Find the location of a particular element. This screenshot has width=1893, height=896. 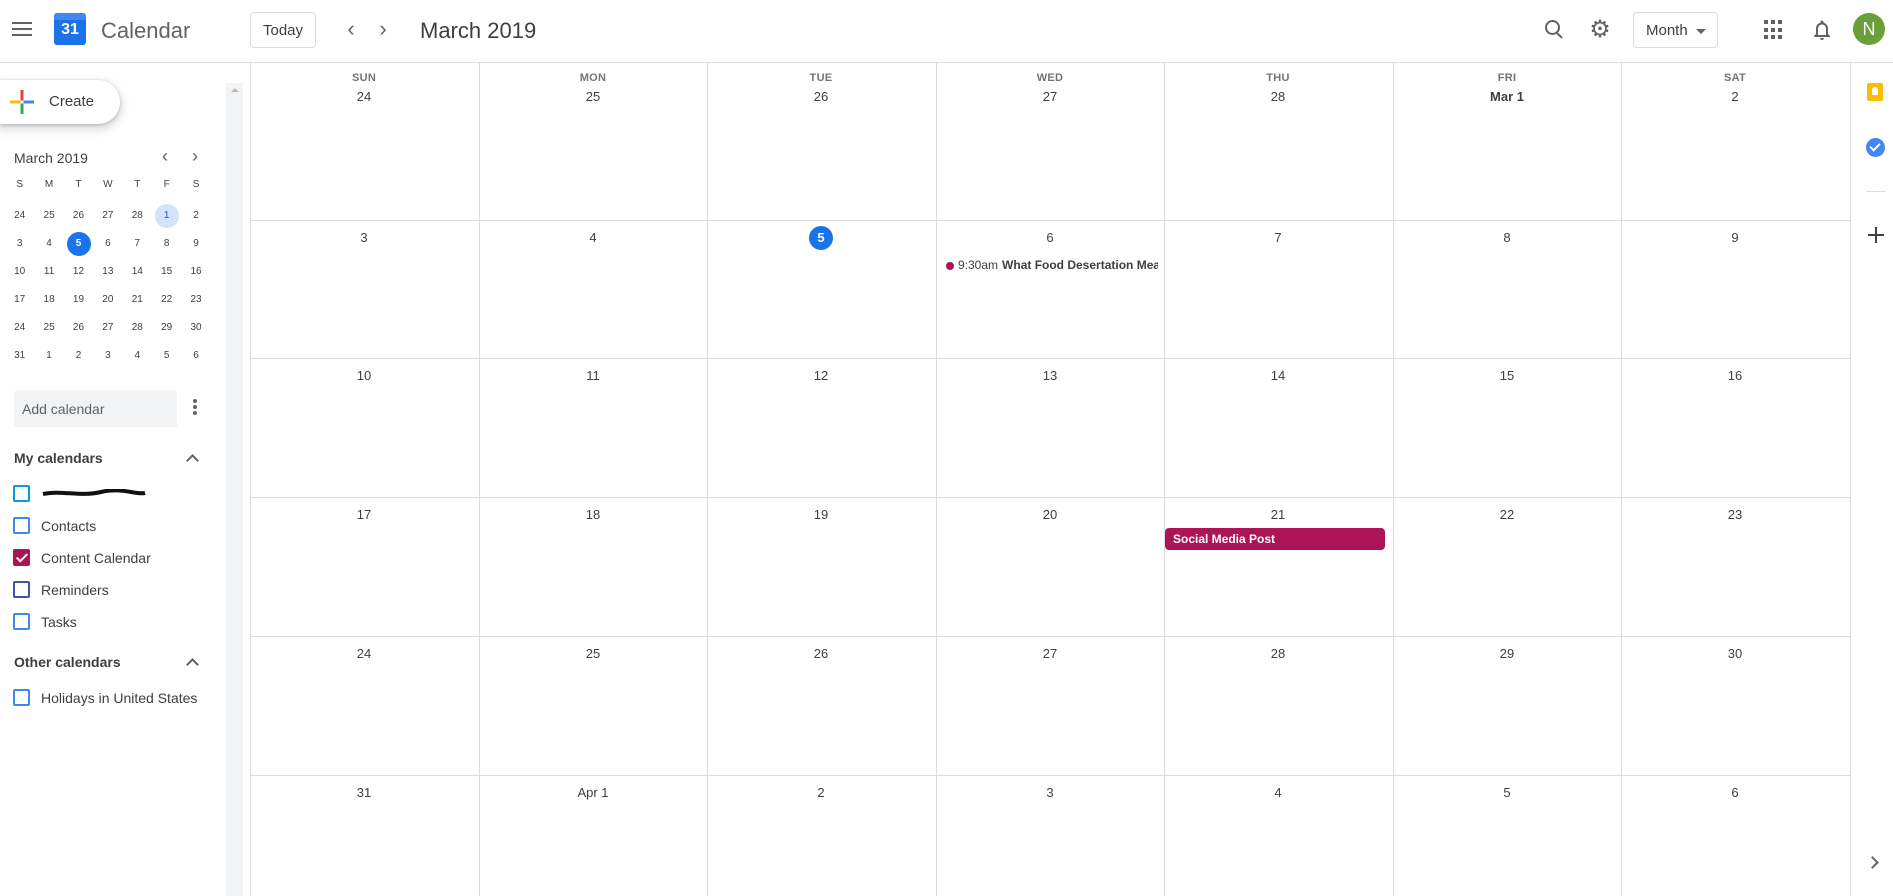

day-number: 8 is located at coordinates (1507, 238).